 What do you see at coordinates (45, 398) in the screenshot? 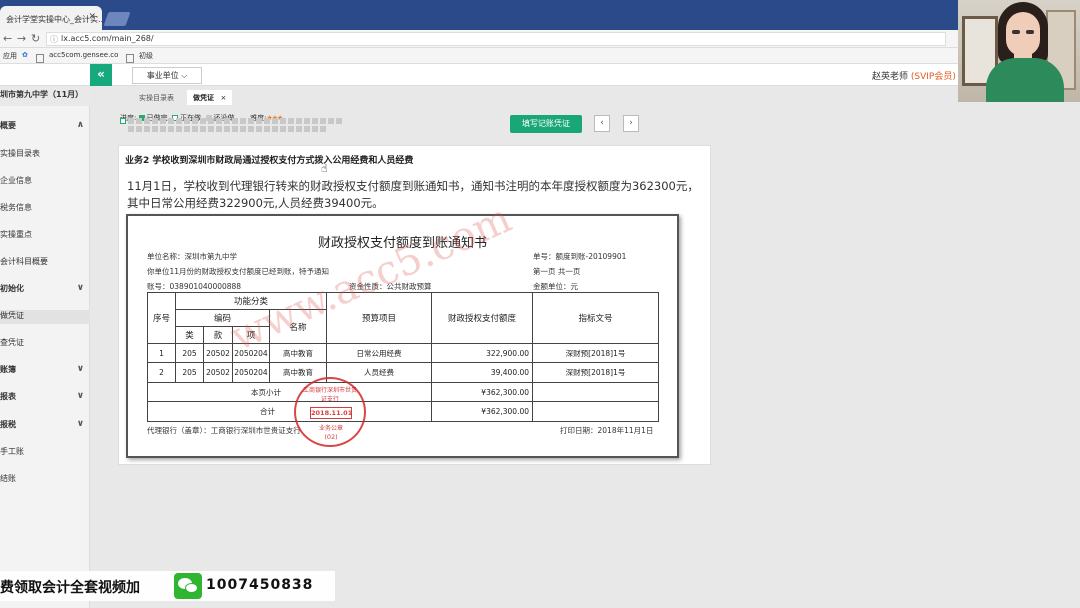
I see `sidebar-item: 报表 ∨` at bounding box center [45, 398].